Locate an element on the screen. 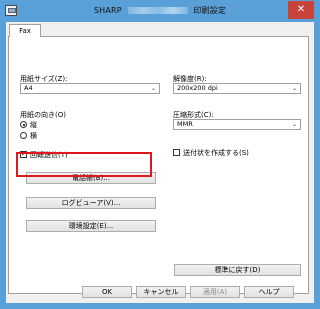 This screenshot has width=320, height=309. paper-size-select: A4 ⌄ is located at coordinates (90, 88).